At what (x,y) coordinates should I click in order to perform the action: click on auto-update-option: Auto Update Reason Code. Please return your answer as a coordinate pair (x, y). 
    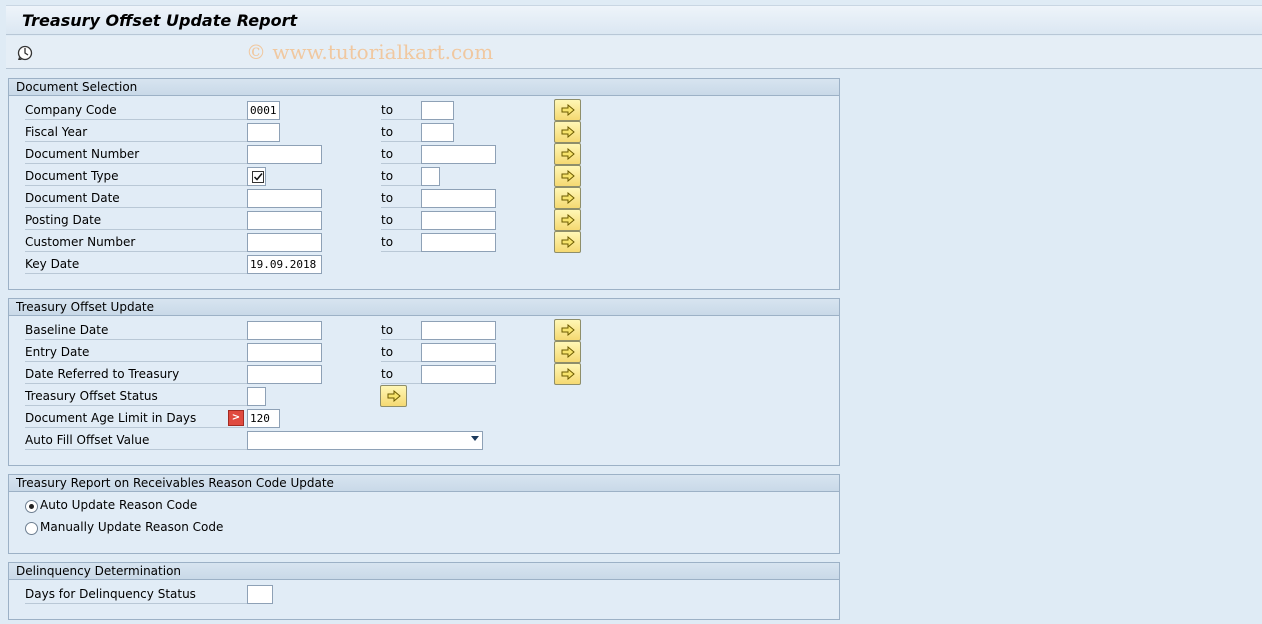
    Looking at the image, I should click on (159, 506).